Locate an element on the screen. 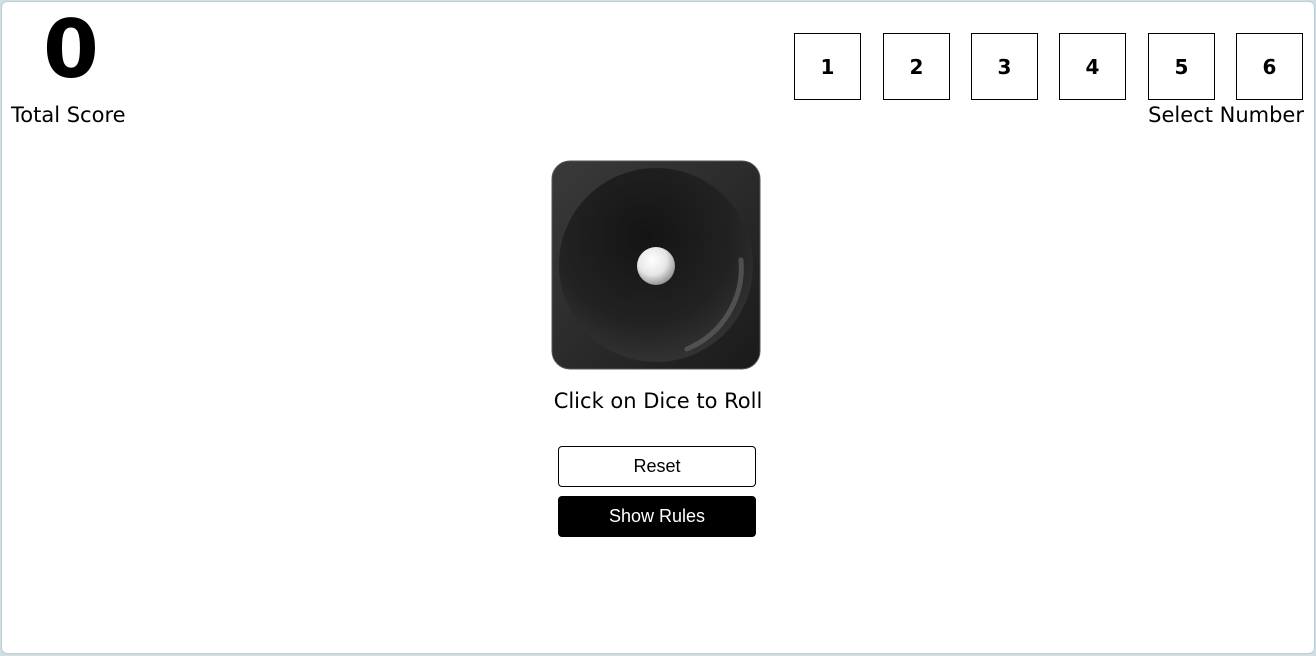 The width and height of the screenshot is (1316, 656). number-option-1: 1 is located at coordinates (827, 66).